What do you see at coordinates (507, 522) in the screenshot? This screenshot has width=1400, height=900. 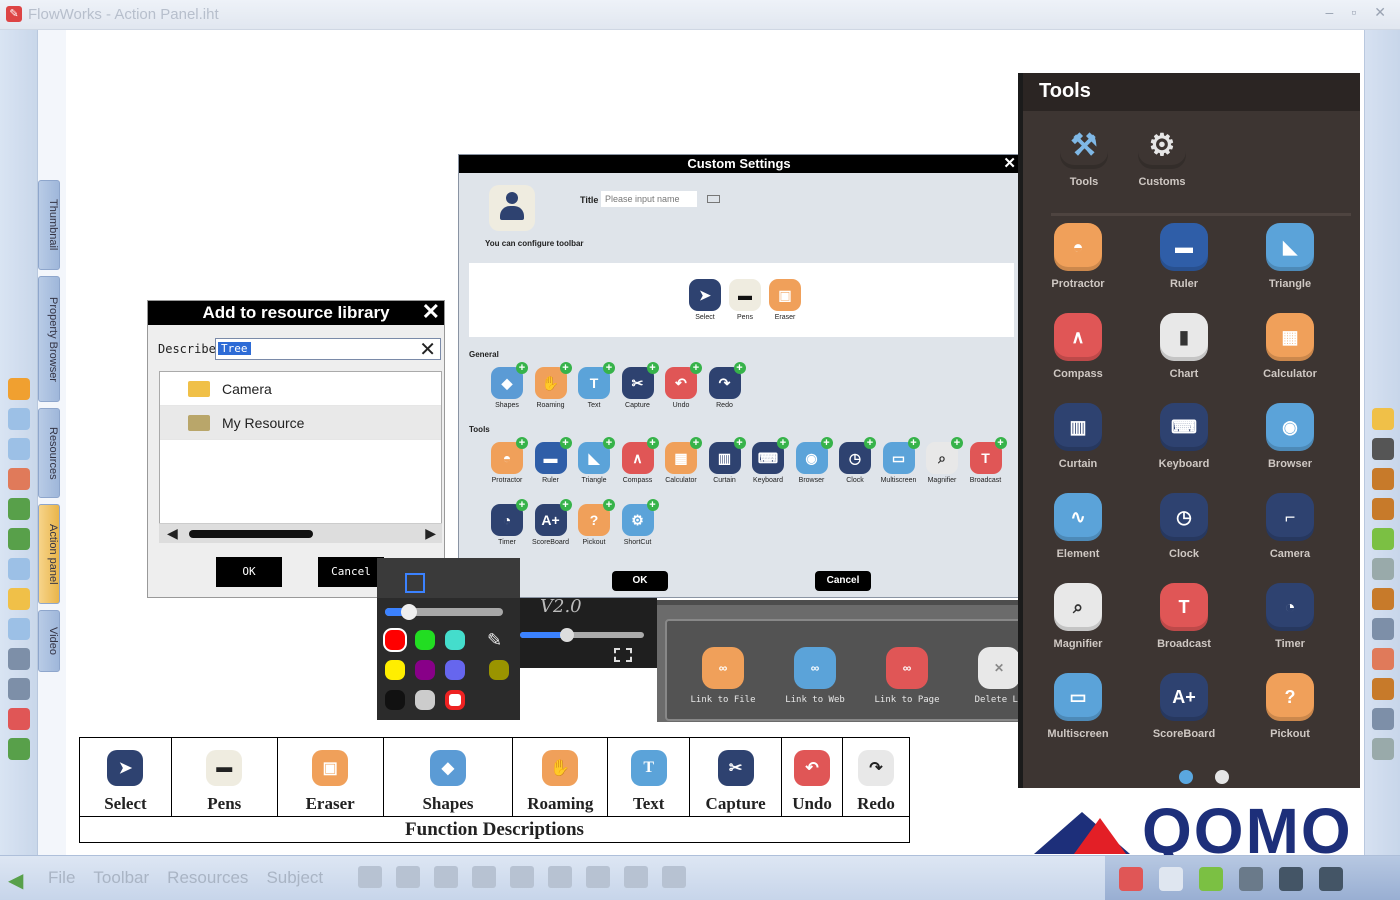 I see `tool-item-timer: ◔ + Timer` at bounding box center [507, 522].